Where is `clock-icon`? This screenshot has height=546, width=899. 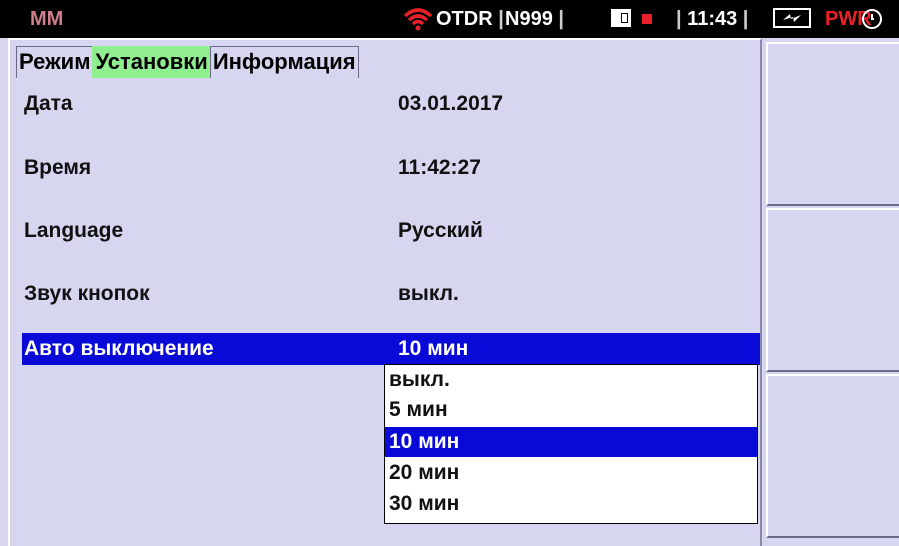
clock-icon is located at coordinates (872, 19).